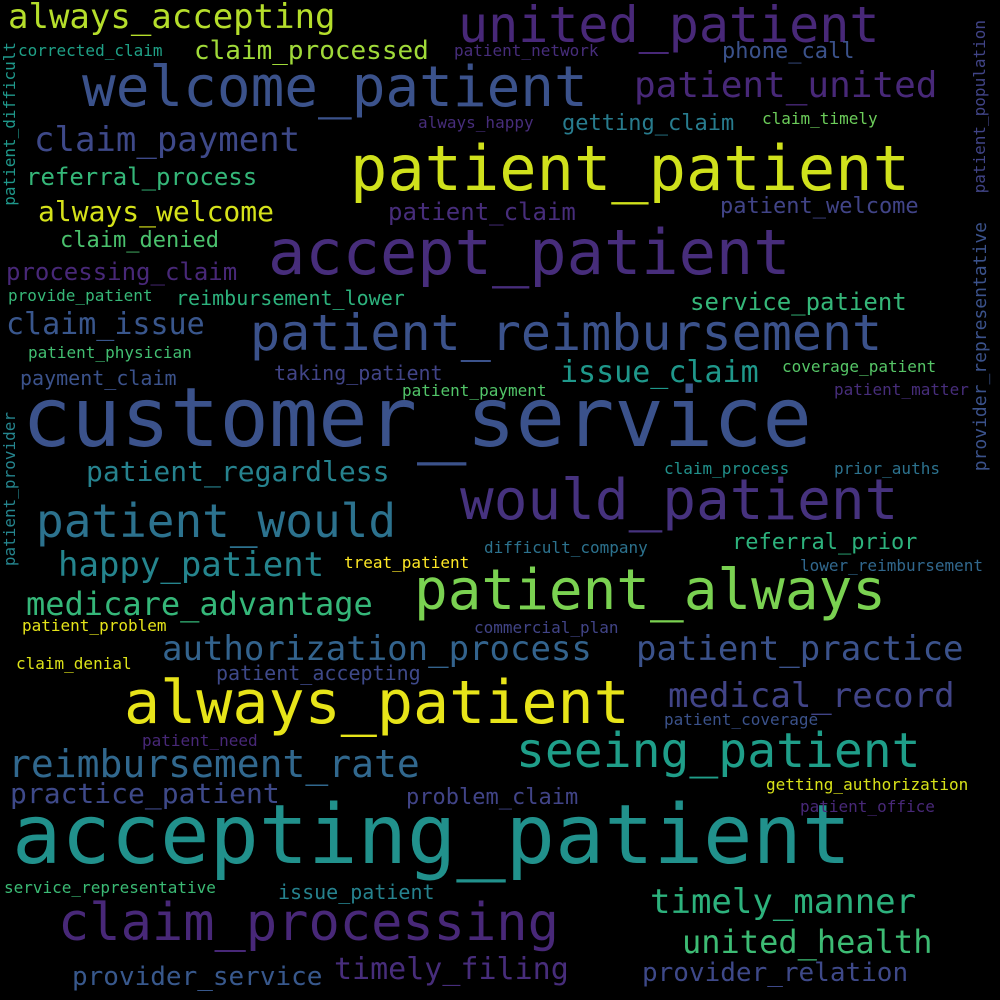  What do you see at coordinates (529, 252) in the screenshot?
I see `word-accept-patient: accept_patient` at bounding box center [529, 252].